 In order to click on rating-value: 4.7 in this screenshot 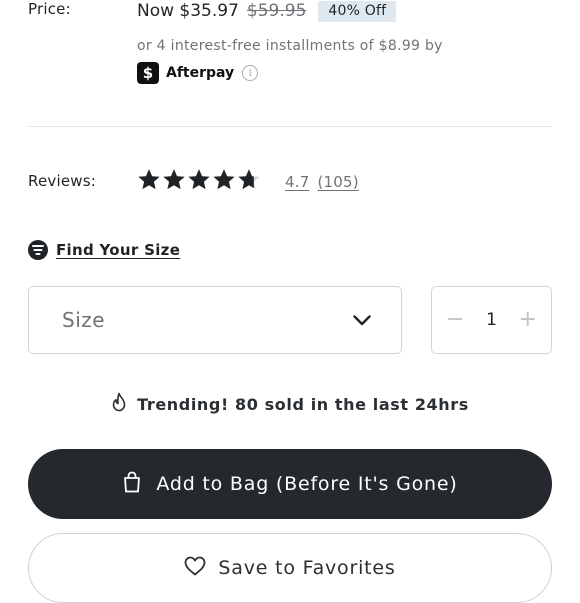, I will do `click(297, 182)`.